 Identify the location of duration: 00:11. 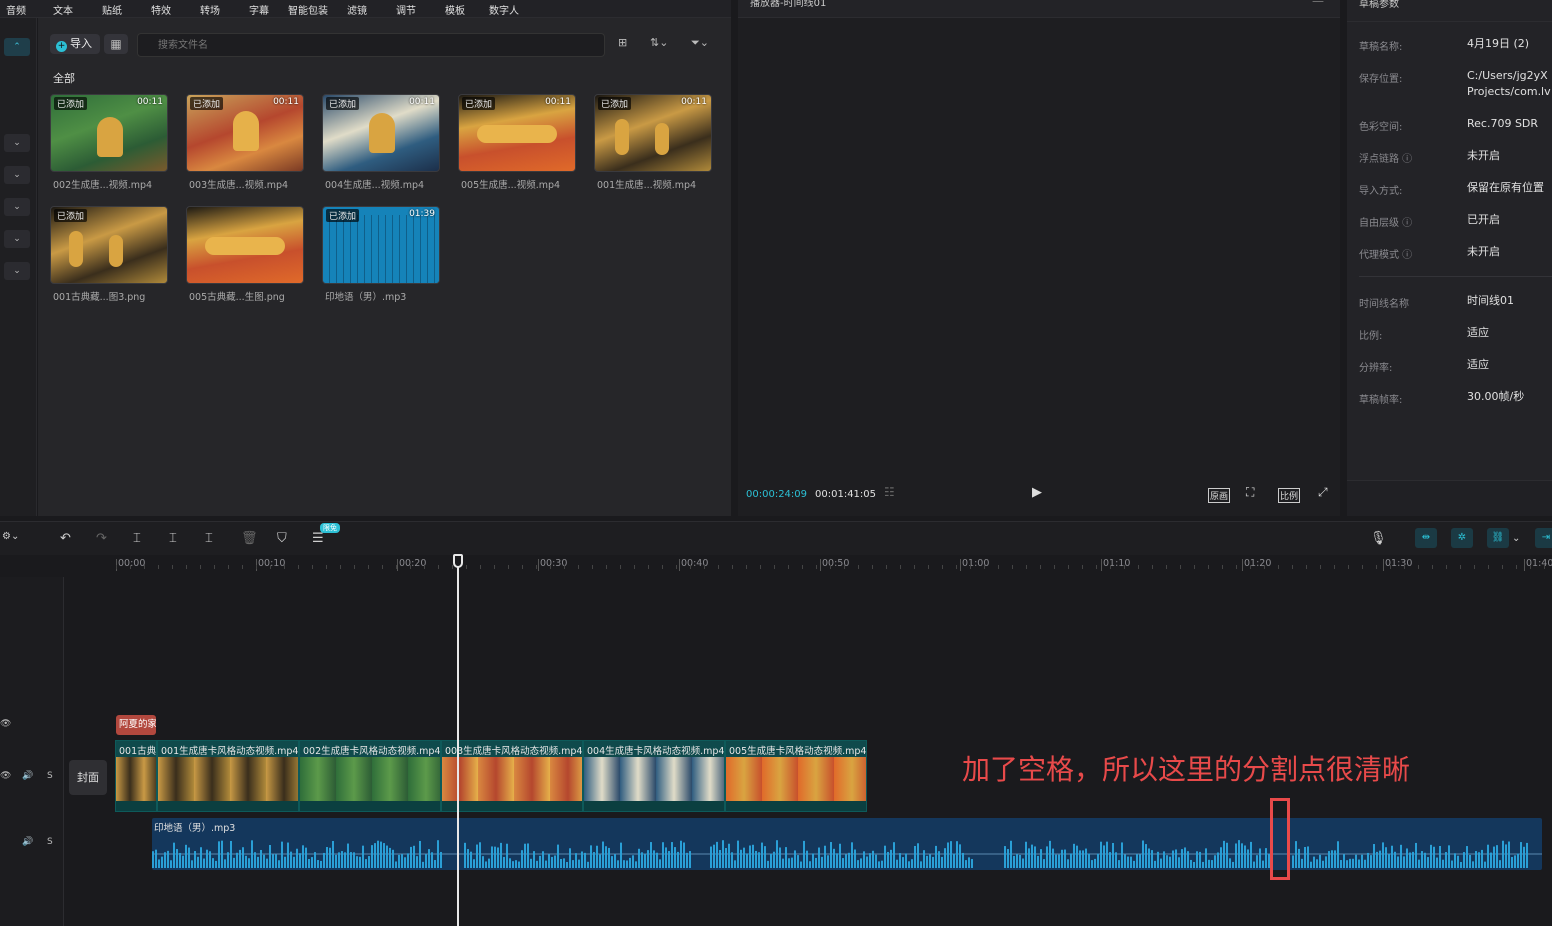
(286, 102).